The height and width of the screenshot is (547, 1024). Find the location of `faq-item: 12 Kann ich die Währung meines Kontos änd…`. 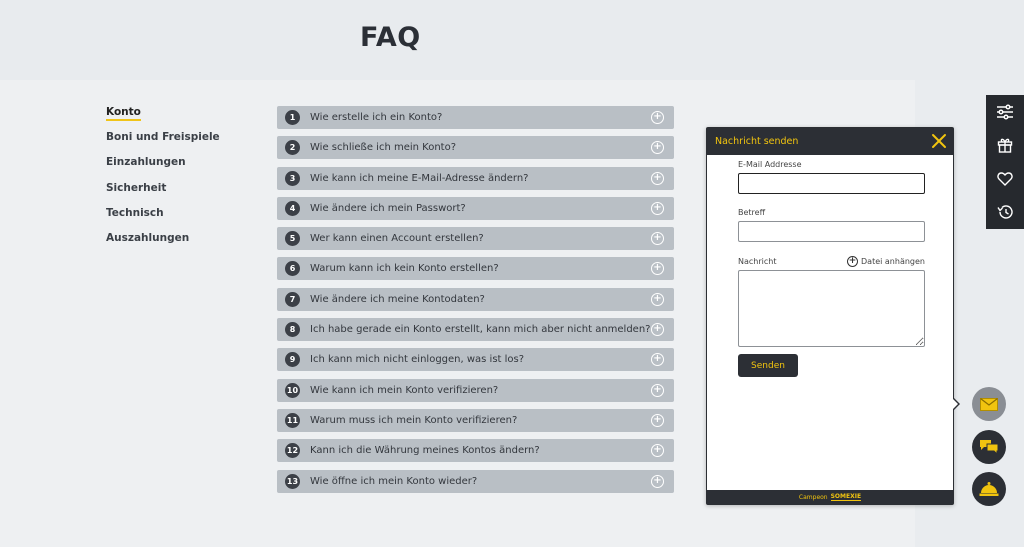

faq-item: 12 Kann ich die Währung meines Kontos änd… is located at coordinates (475, 451).